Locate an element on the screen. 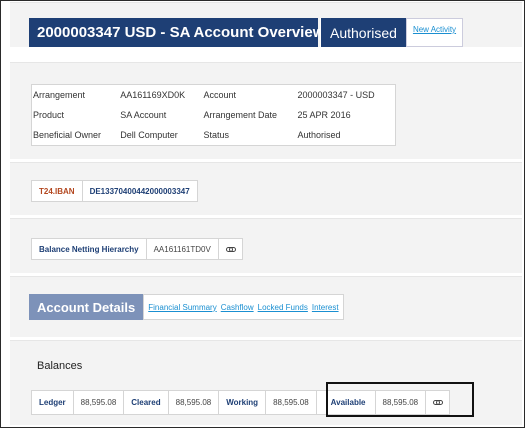 The width and height of the screenshot is (525, 428). cleared-value: 88,595.08 is located at coordinates (193, 402).